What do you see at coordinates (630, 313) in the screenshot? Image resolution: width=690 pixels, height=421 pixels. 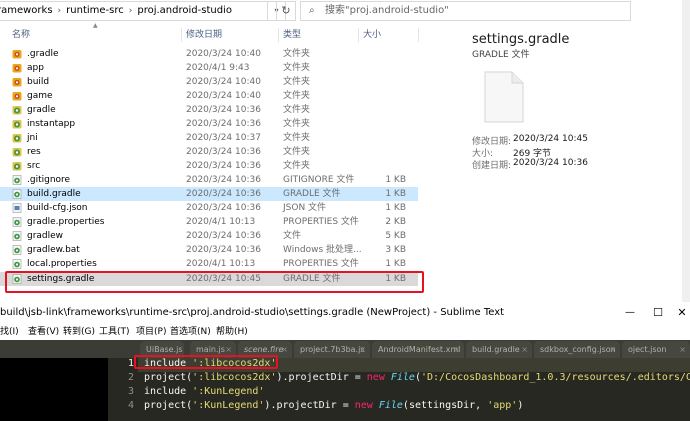 I see `minimize-icon: —` at bounding box center [630, 313].